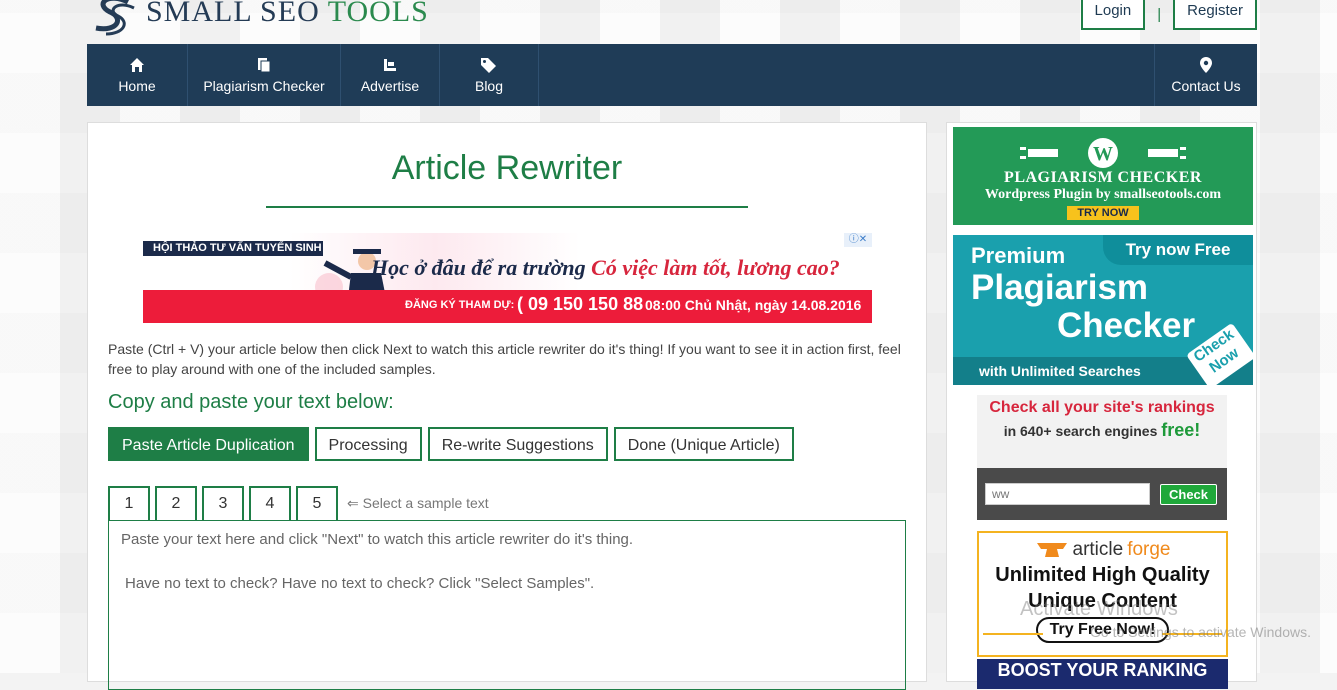 This screenshot has height=690, width=1337. I want to click on nav-item-plagiarism-checker: Plagiarism Checker, so click(264, 75).